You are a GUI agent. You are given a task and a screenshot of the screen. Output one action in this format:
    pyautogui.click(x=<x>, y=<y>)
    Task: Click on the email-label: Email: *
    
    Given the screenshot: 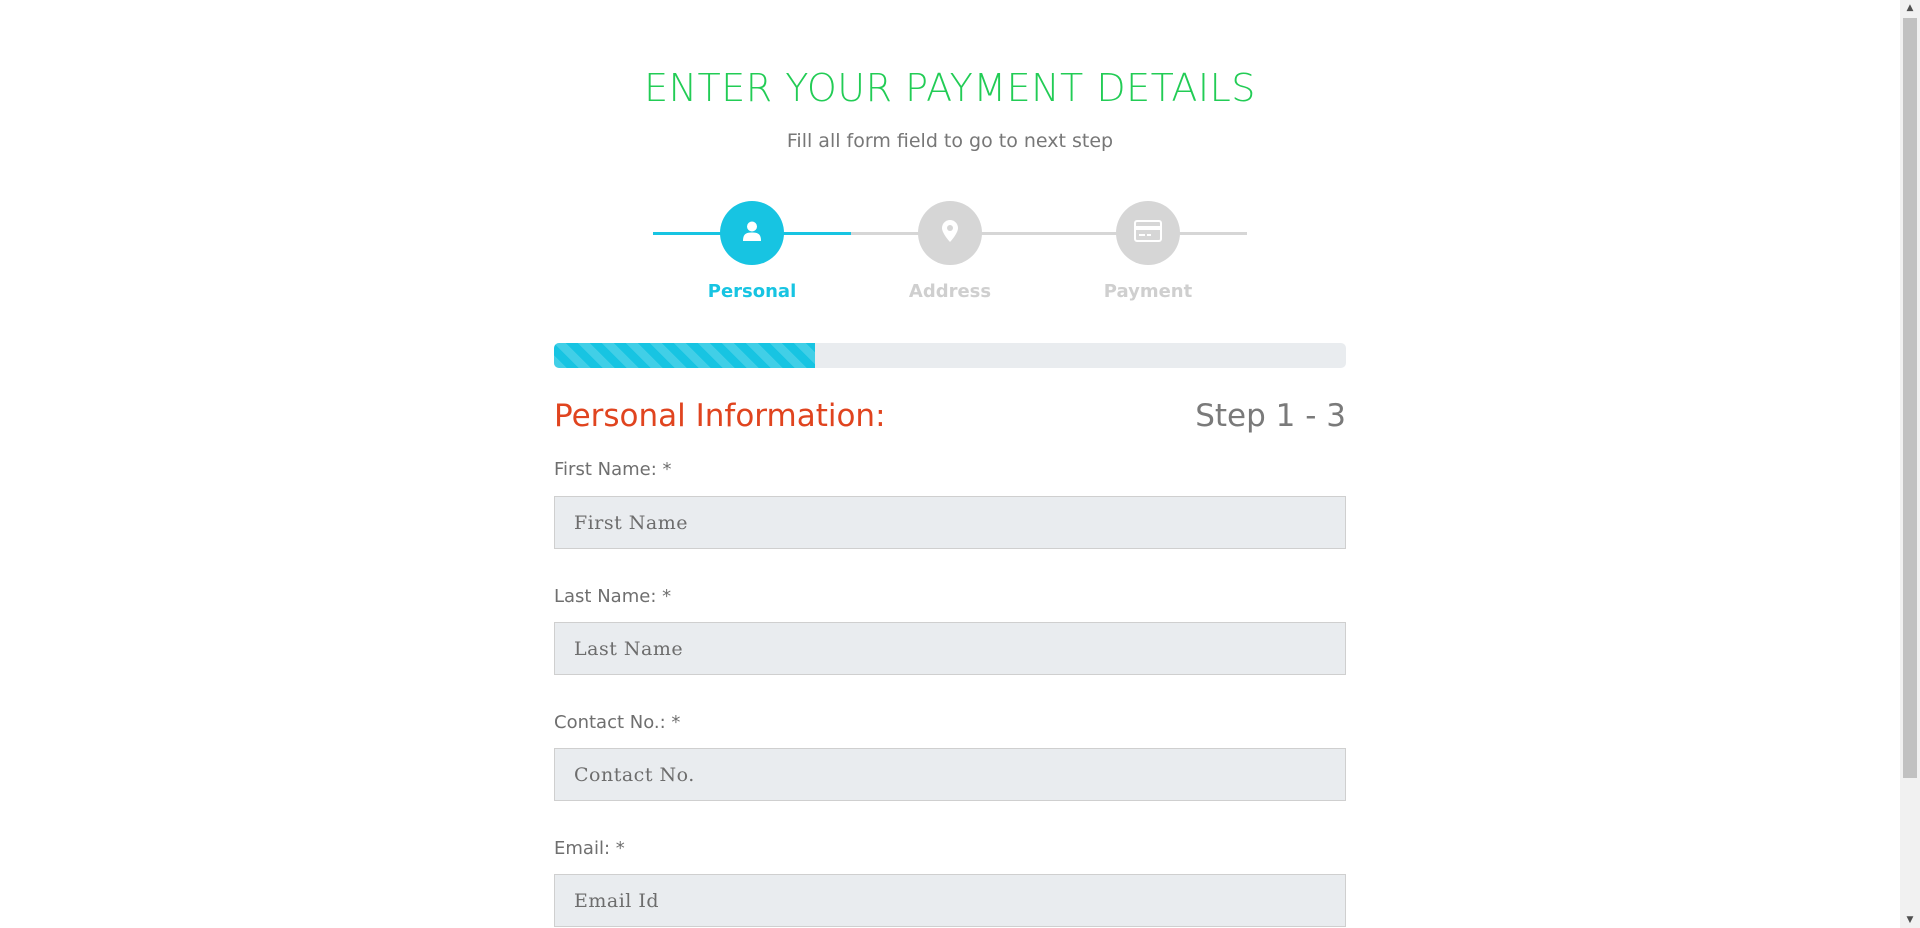 What is the action you would take?
    pyautogui.click(x=589, y=848)
    